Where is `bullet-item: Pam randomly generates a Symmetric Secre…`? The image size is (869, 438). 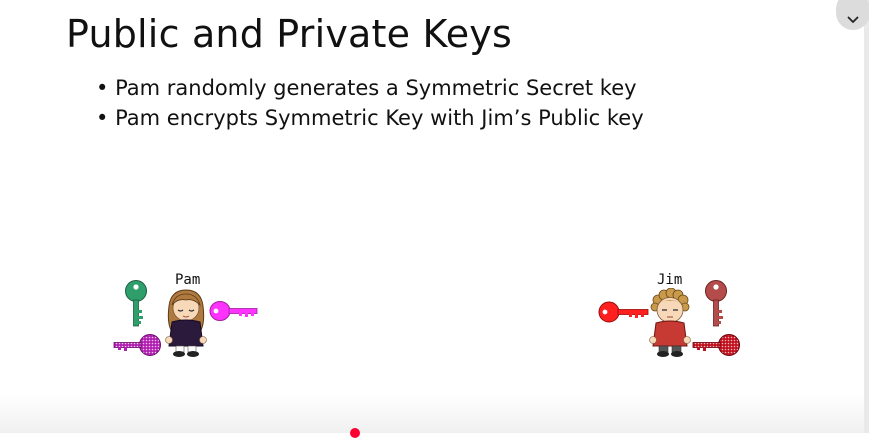
bullet-item: Pam randomly generates a Symmetric Secre… is located at coordinates (370, 88).